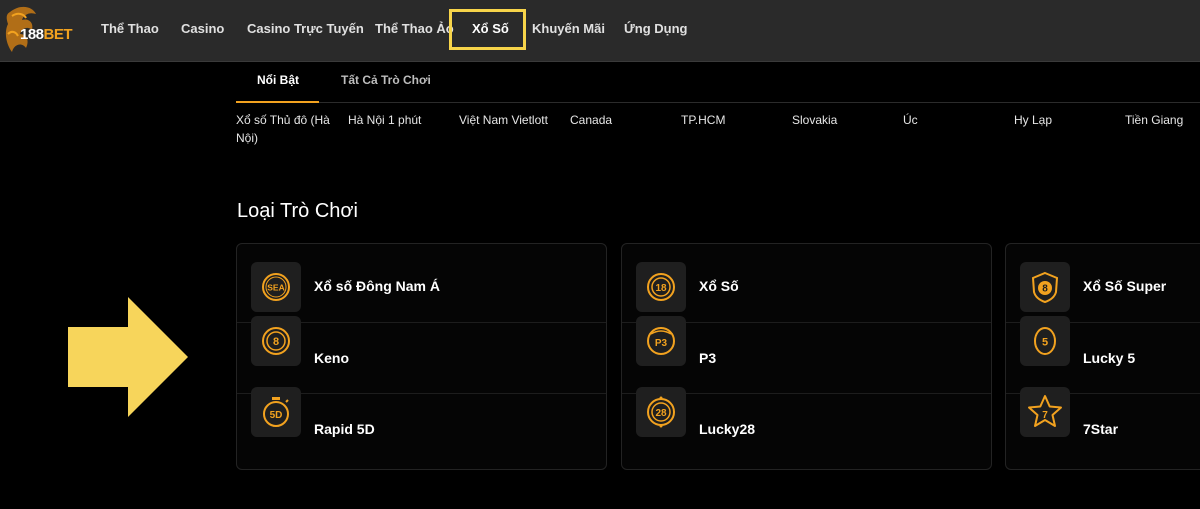 The width and height of the screenshot is (1200, 509). I want to click on sea-lottery-icon: SEA, so click(276, 287).